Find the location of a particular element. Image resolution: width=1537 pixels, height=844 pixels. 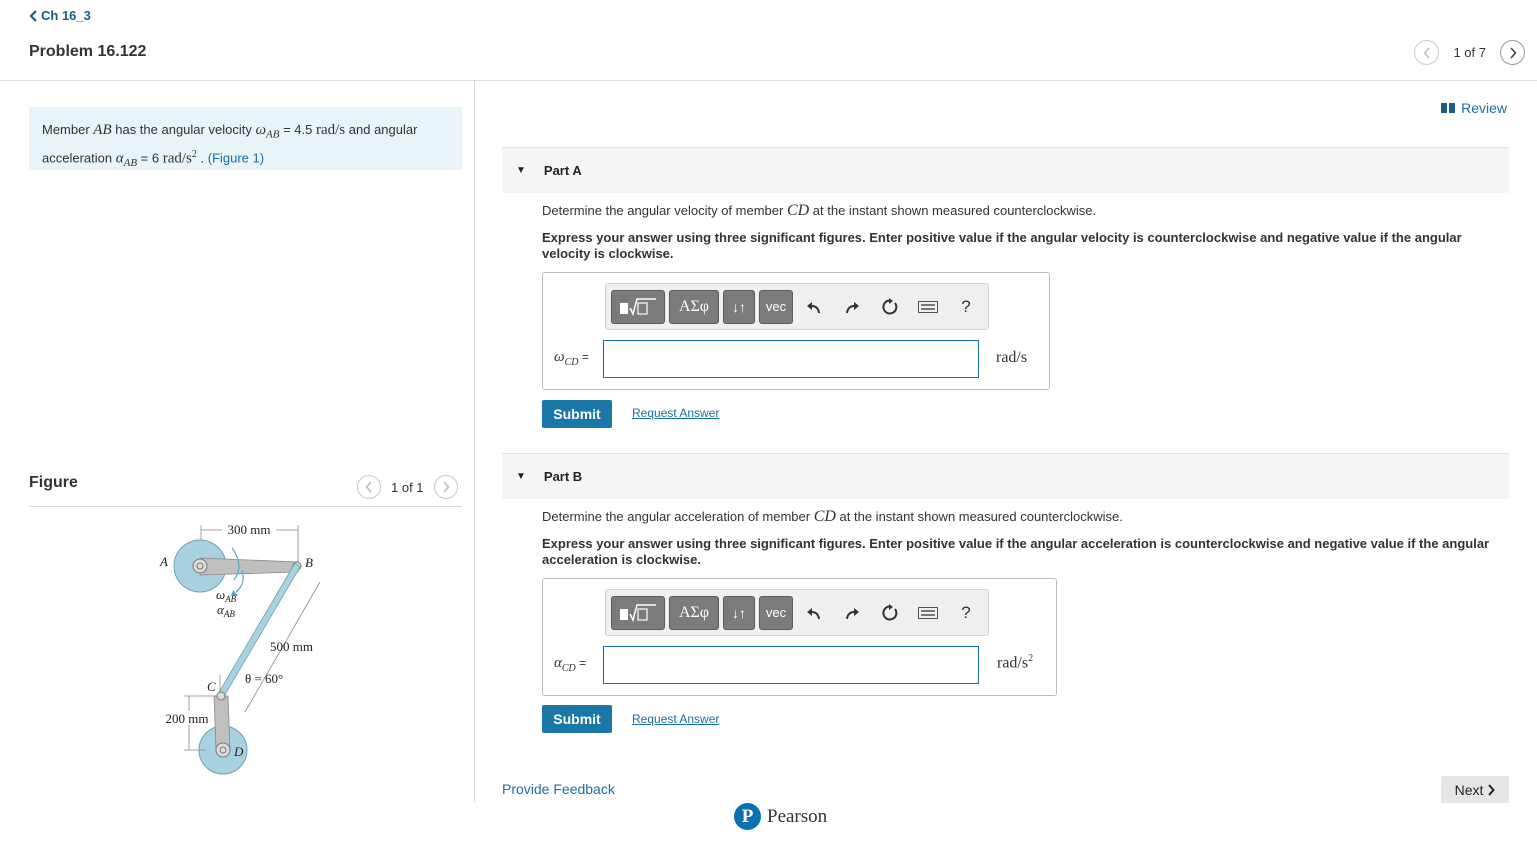

link-cd is located at coordinates (222, 723).